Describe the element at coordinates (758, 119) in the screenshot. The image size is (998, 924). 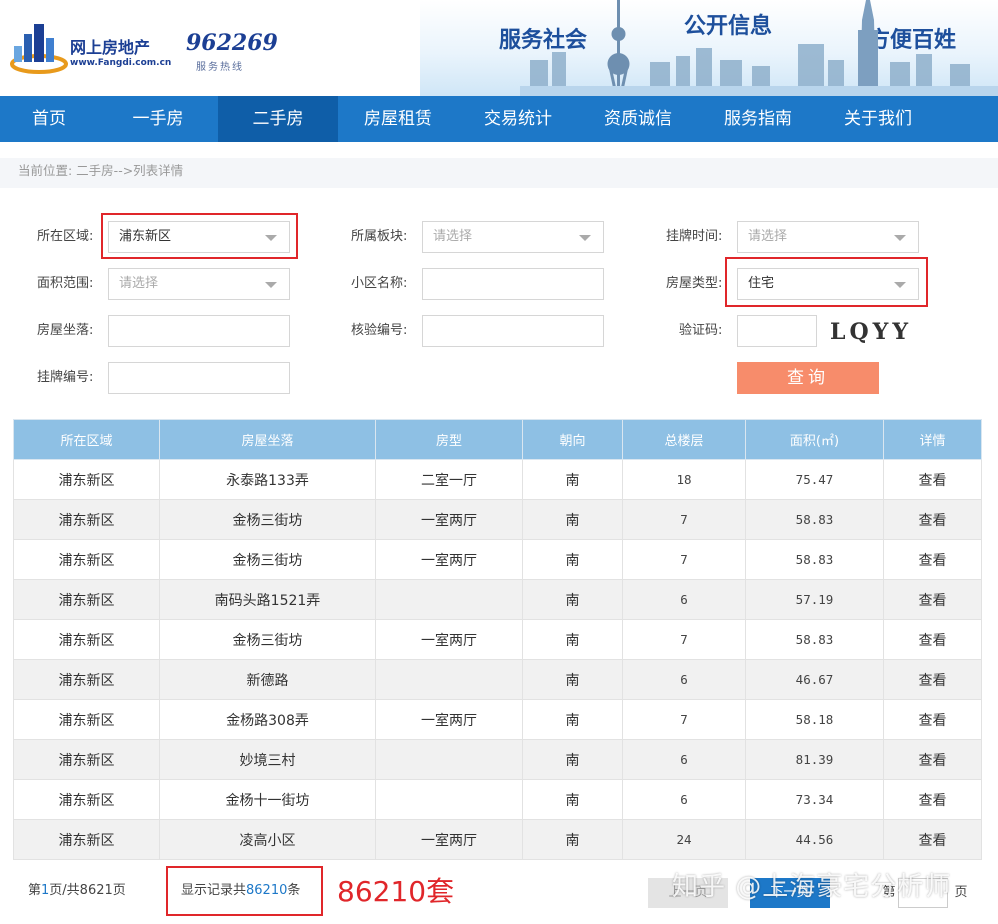
I see `nav-guide: 服务指南` at that location.